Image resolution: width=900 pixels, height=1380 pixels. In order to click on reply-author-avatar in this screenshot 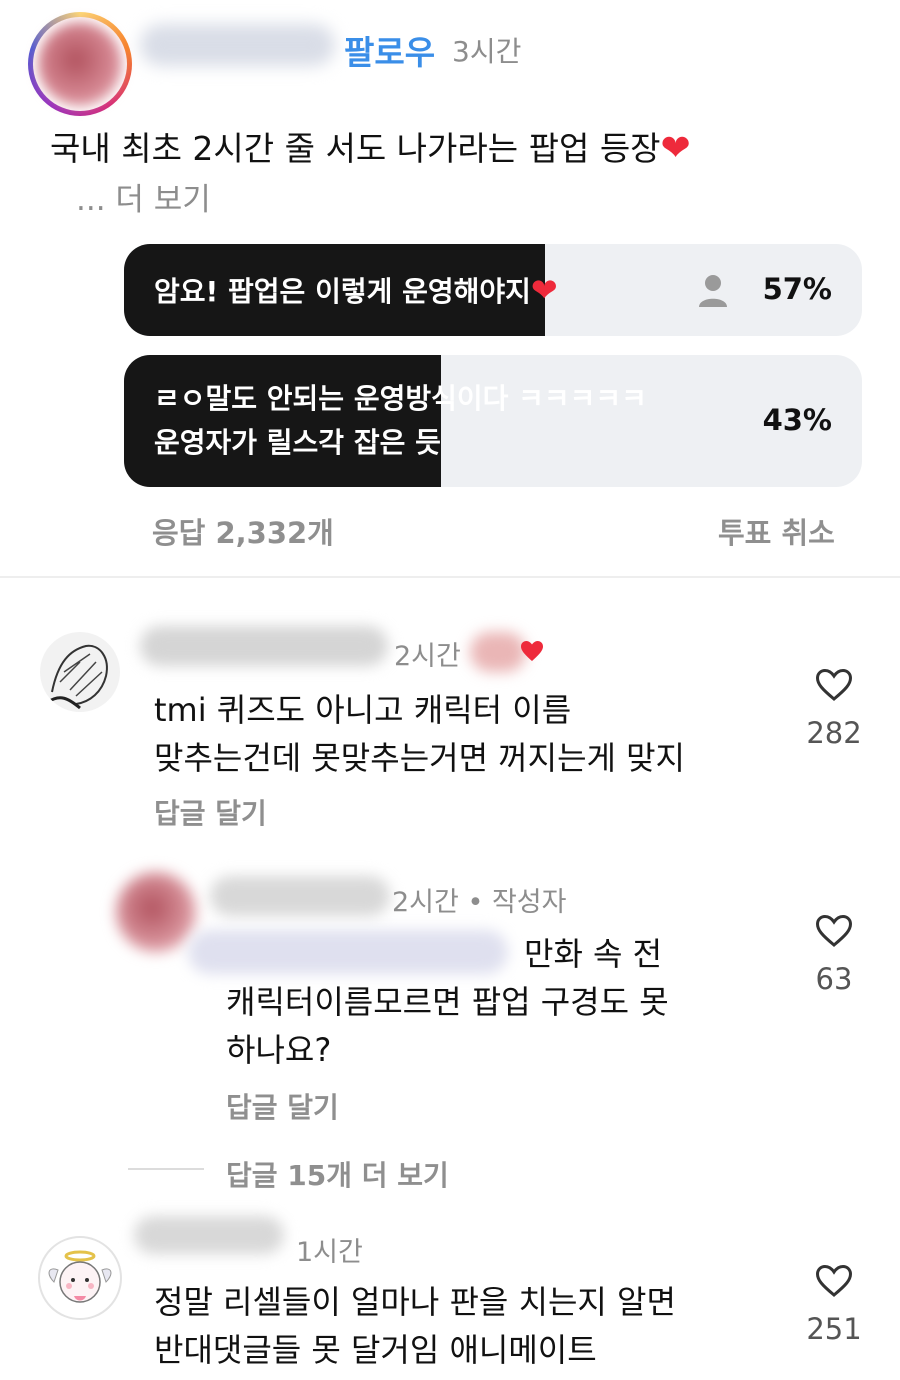, I will do `click(156, 912)`.